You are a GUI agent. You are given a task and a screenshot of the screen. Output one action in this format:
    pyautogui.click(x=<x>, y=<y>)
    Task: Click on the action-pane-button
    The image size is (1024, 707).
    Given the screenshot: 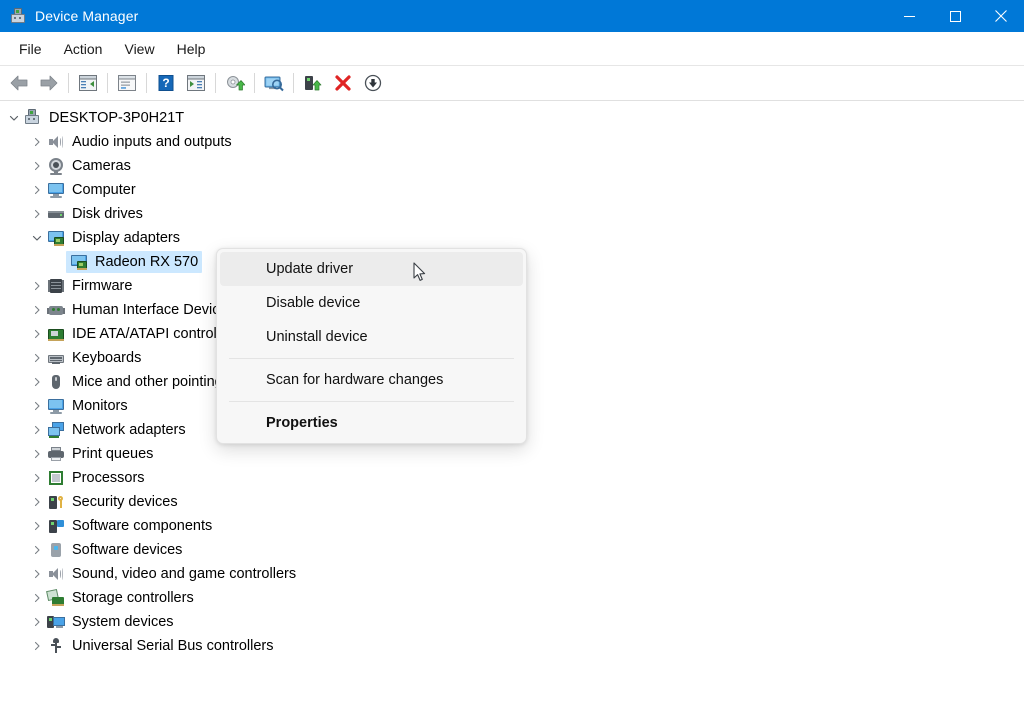 What is the action you would take?
    pyautogui.click(x=196, y=83)
    